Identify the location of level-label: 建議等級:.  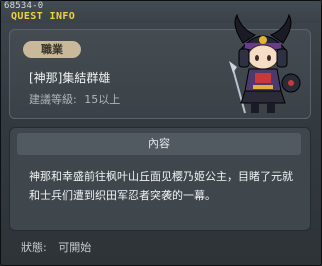
(53, 99).